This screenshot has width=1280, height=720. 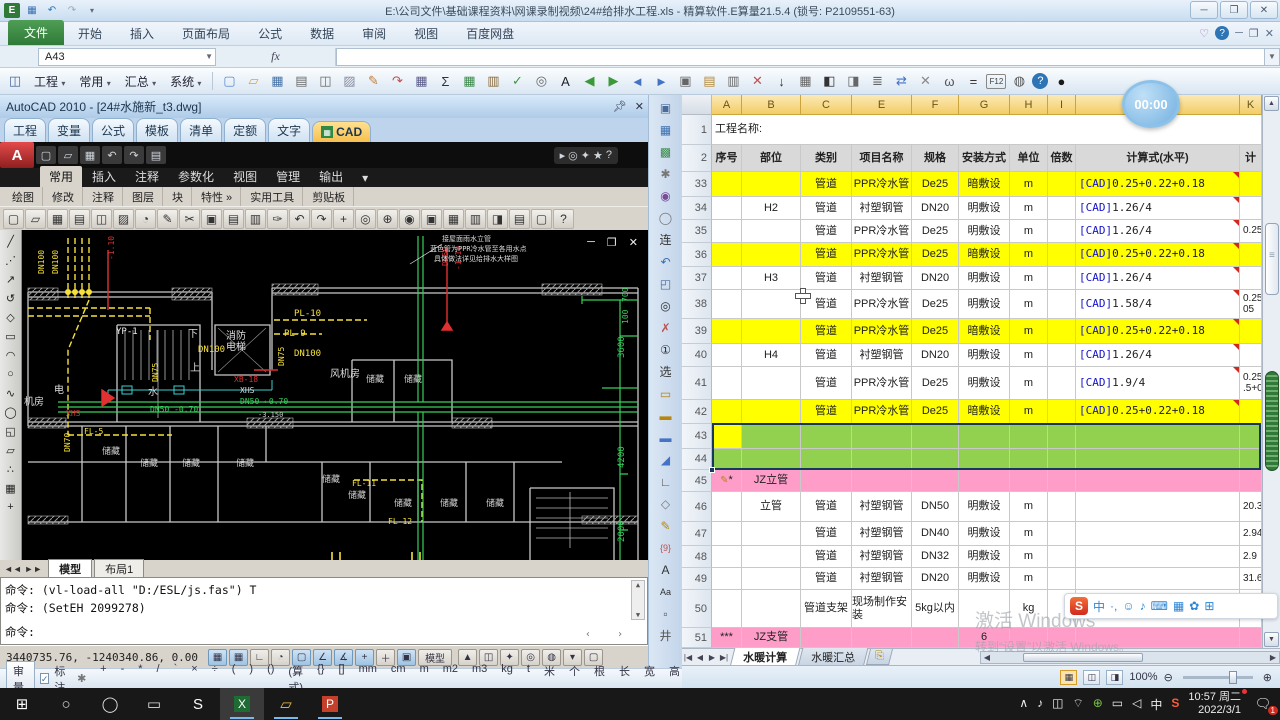 What do you see at coordinates (52, 10) in the screenshot?
I see `undo-icon: ↶` at bounding box center [52, 10].